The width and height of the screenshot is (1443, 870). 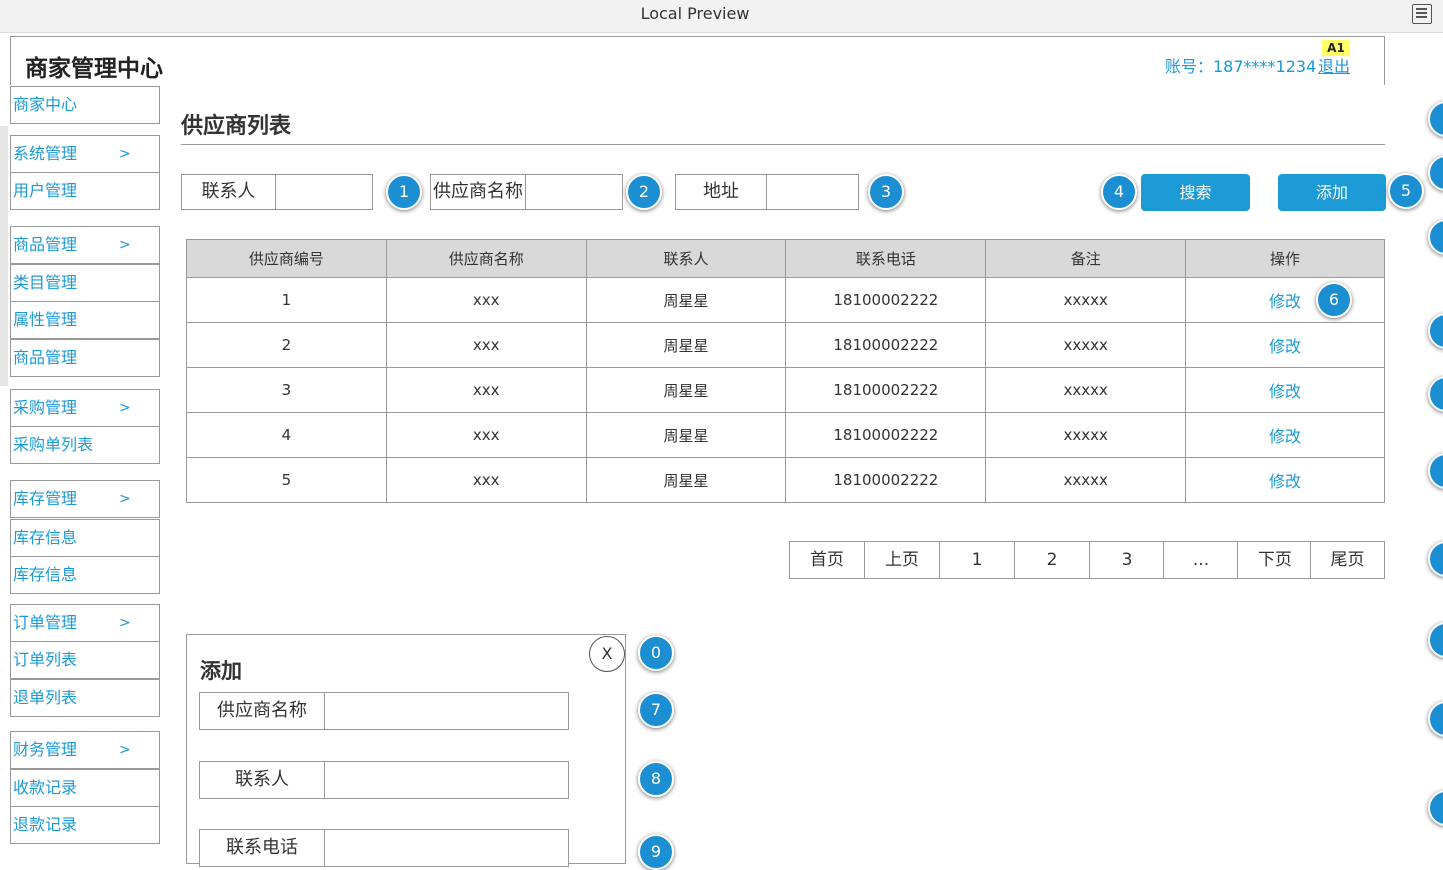 I want to click on sidebar-item-label: 库存管理, so click(x=45, y=498).